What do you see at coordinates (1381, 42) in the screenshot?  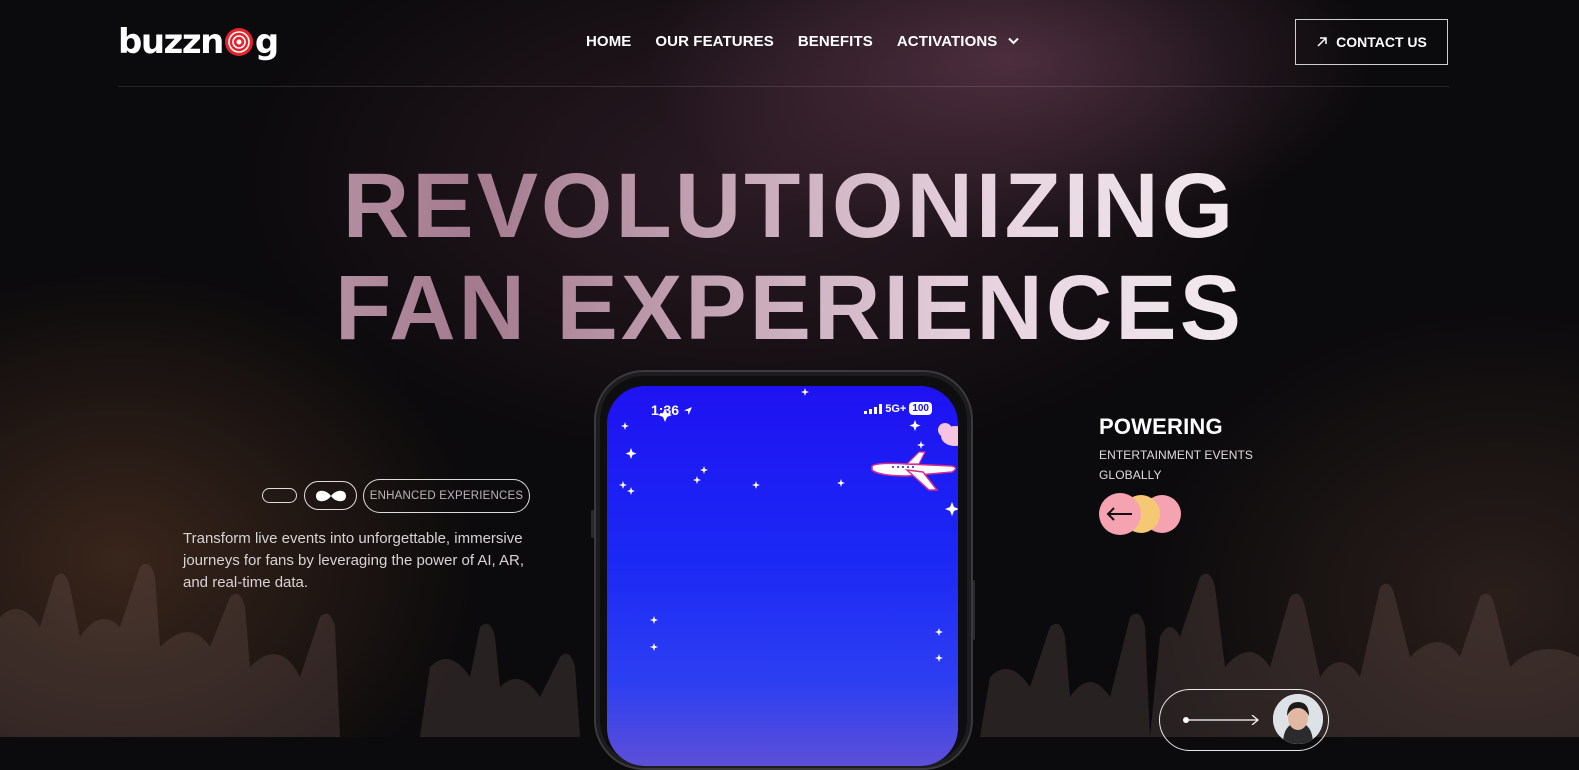 I see `contact-us-label: CONTACT US` at bounding box center [1381, 42].